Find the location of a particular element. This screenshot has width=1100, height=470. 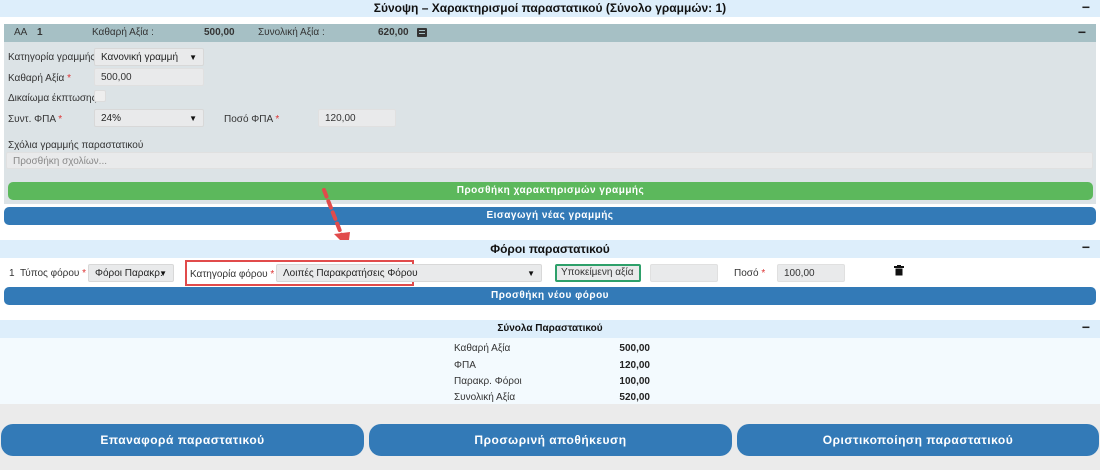

save-draft-label: Προσωρινή αποθήκευση is located at coordinates (550, 440).